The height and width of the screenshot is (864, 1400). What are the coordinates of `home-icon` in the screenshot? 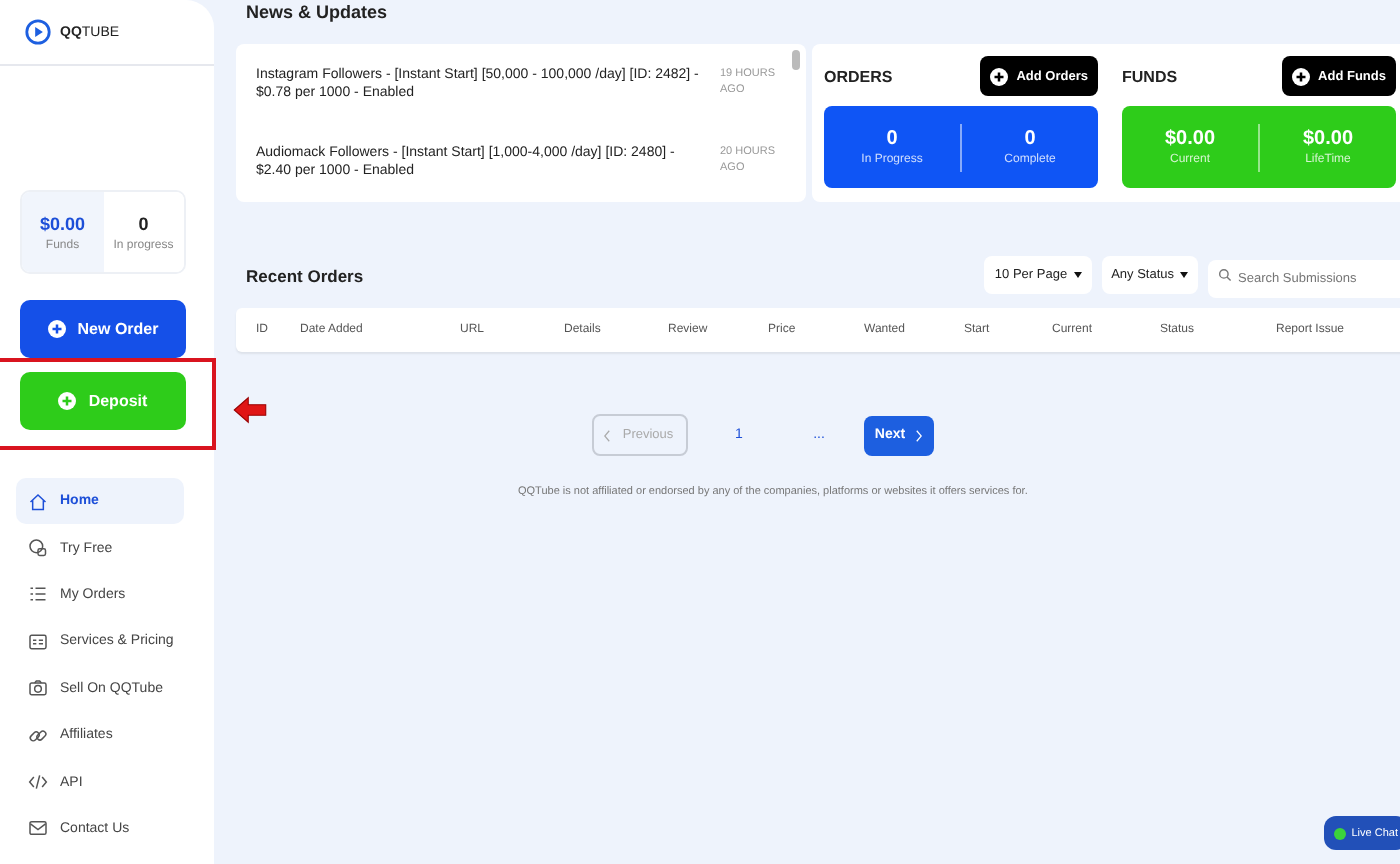 It's located at (38, 501).